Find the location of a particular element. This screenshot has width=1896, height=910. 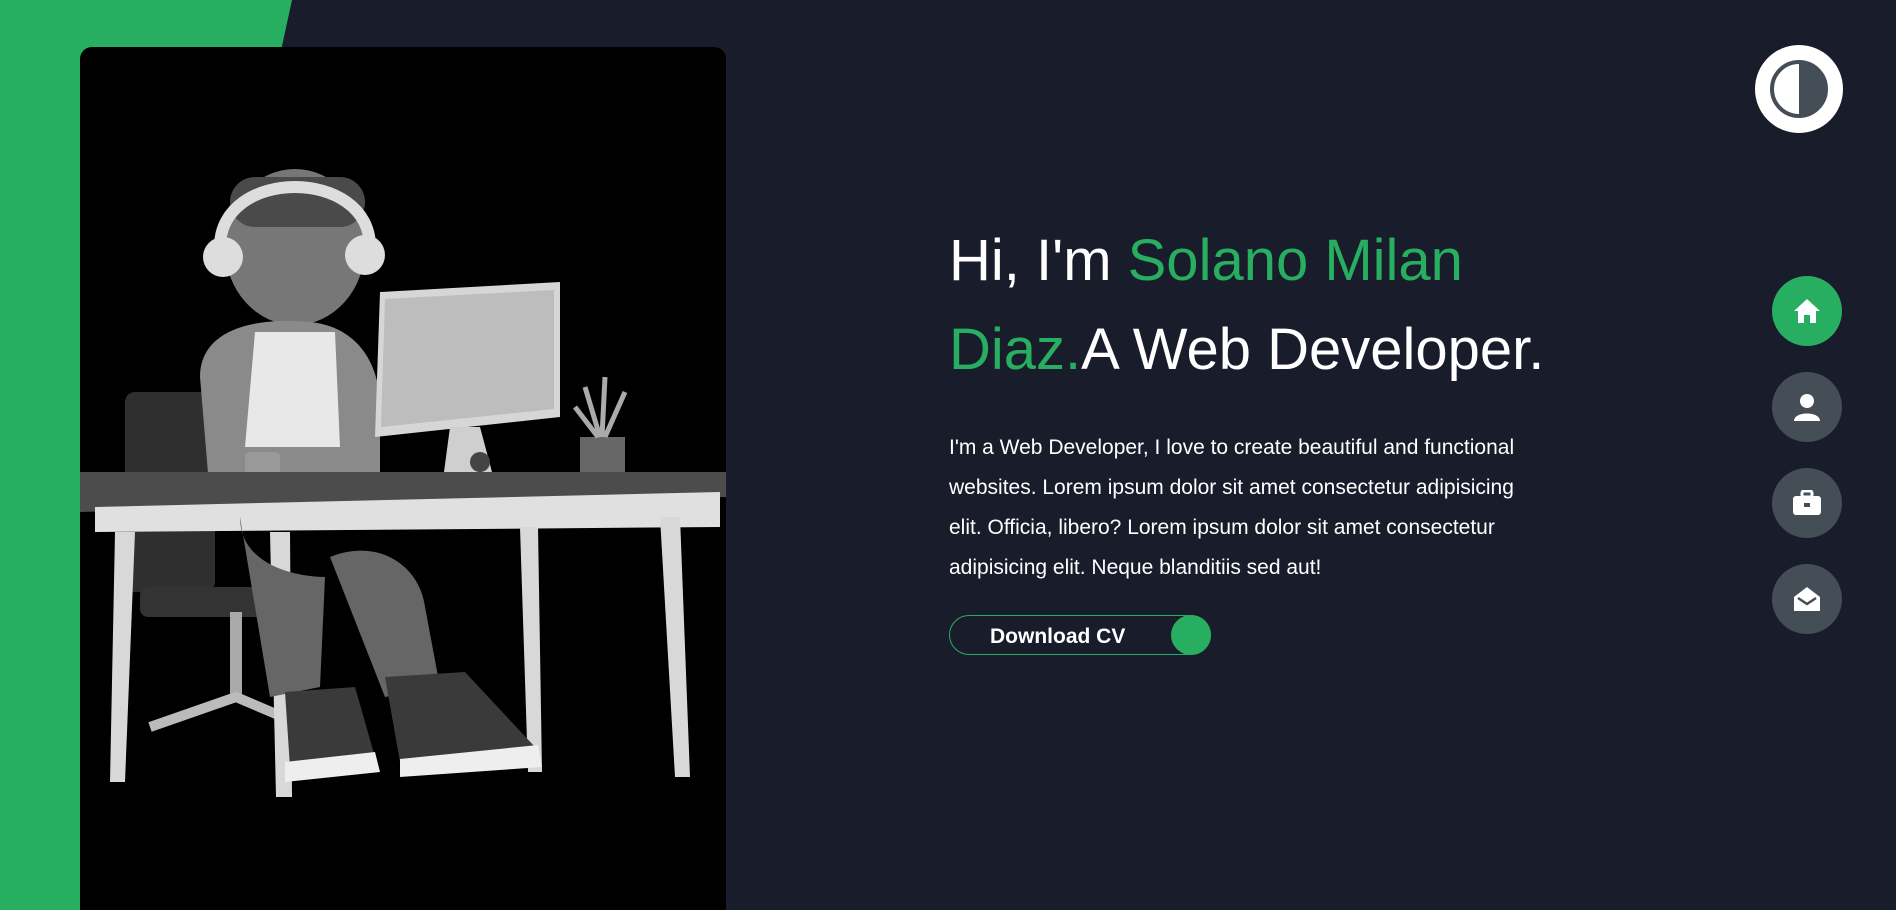

nav-contact-button is located at coordinates (1807, 599).